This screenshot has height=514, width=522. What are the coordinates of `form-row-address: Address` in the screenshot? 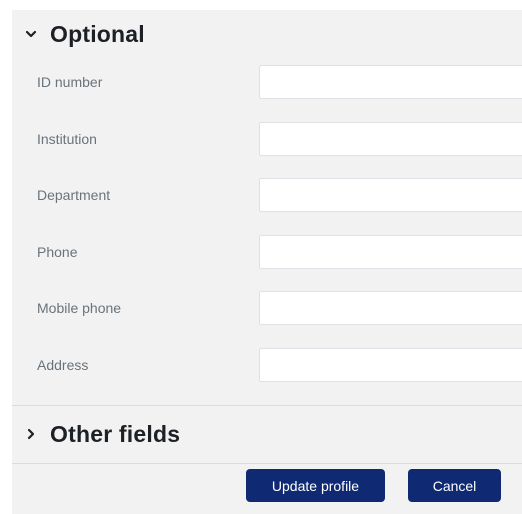 It's located at (267, 366).